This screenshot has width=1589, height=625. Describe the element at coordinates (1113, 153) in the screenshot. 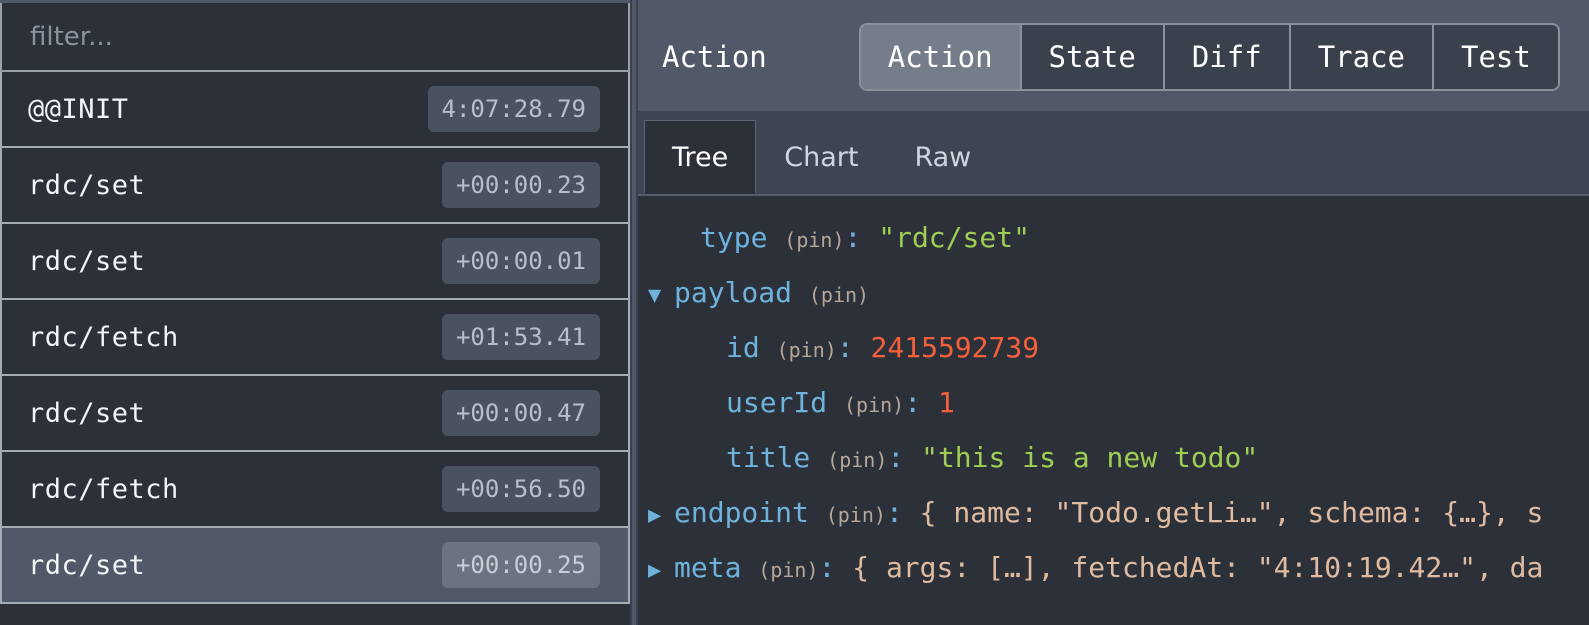

I see `inspector-subtabbar: Tree Chart Raw` at that location.